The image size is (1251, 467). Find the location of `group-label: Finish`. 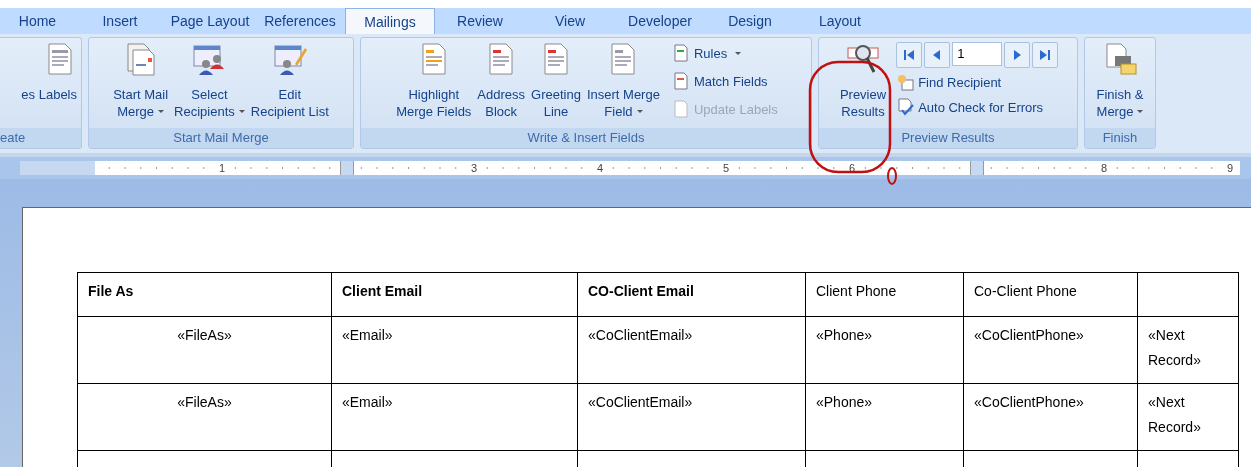

group-label: Finish is located at coordinates (1120, 138).